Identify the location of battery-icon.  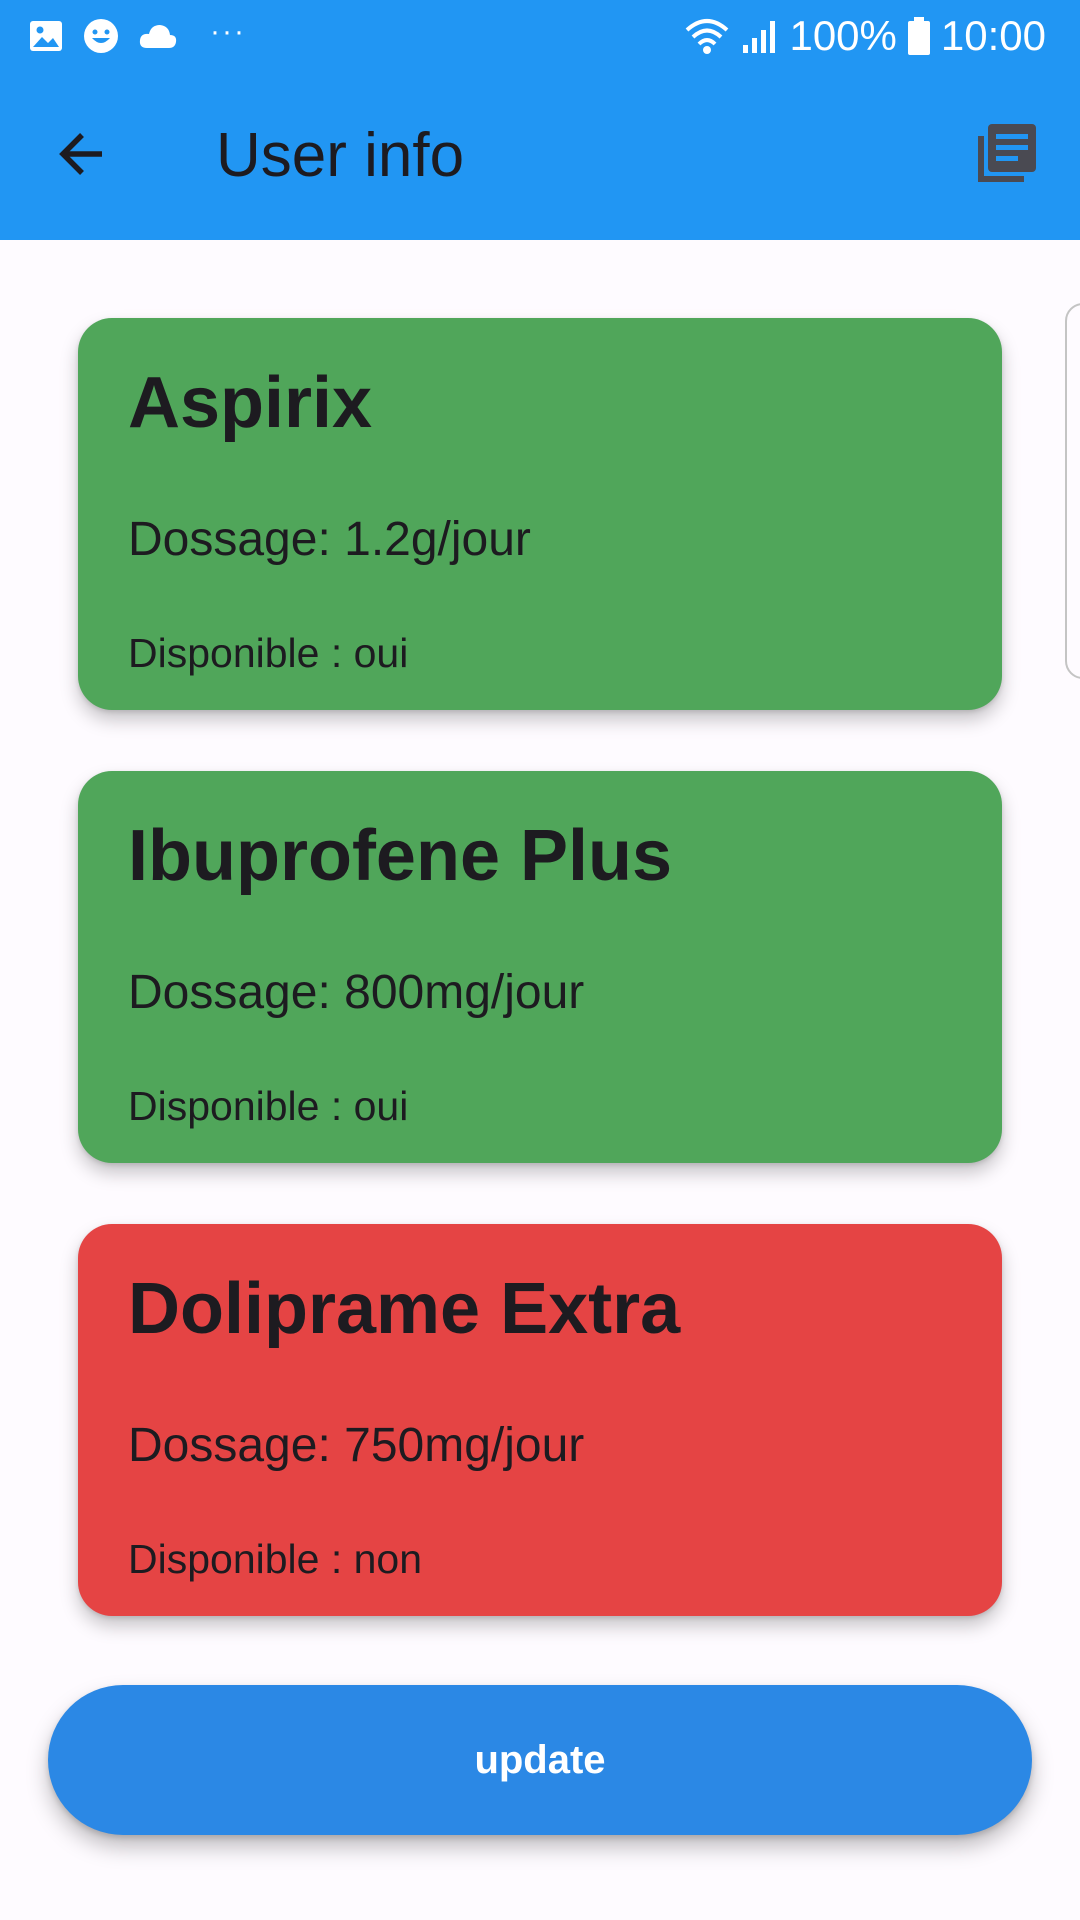
(919, 36).